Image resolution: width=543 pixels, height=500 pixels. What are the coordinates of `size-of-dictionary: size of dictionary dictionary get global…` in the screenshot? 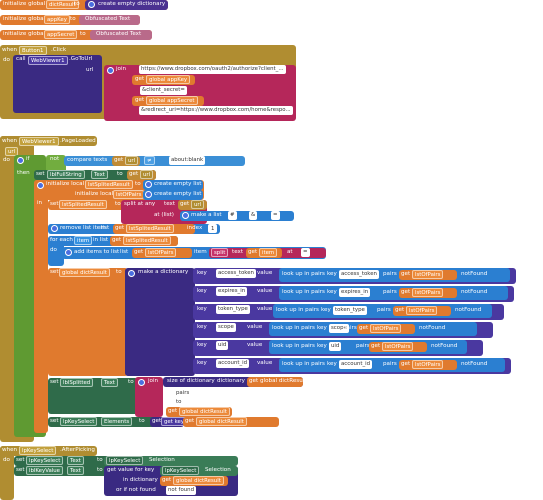 It's located at (235, 382).